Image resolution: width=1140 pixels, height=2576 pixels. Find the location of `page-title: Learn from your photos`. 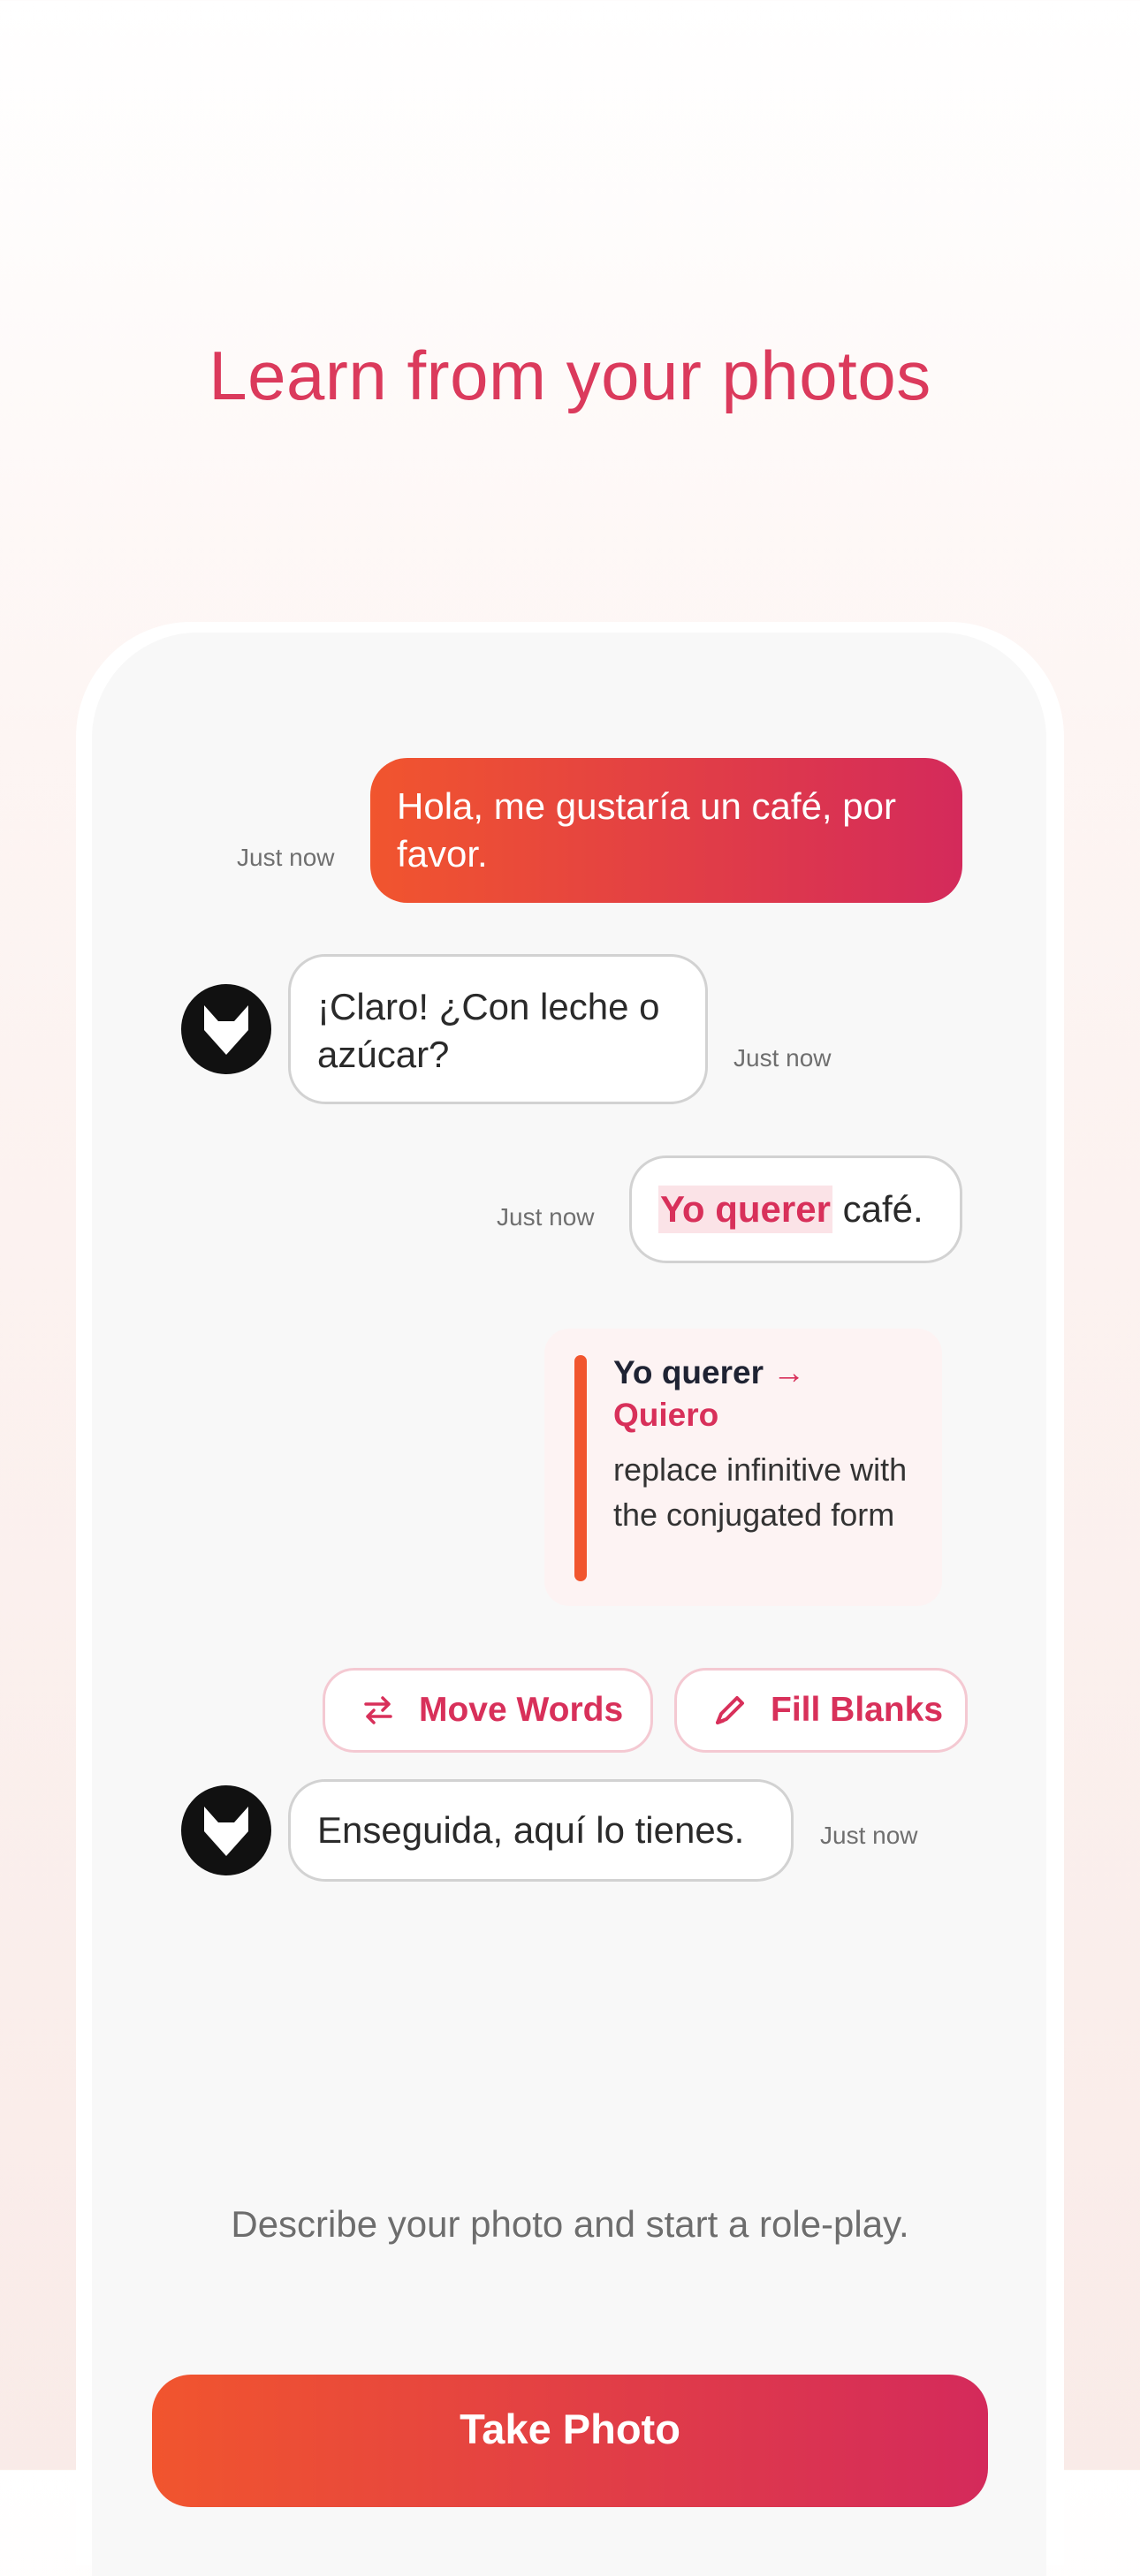

page-title: Learn from your photos is located at coordinates (570, 375).